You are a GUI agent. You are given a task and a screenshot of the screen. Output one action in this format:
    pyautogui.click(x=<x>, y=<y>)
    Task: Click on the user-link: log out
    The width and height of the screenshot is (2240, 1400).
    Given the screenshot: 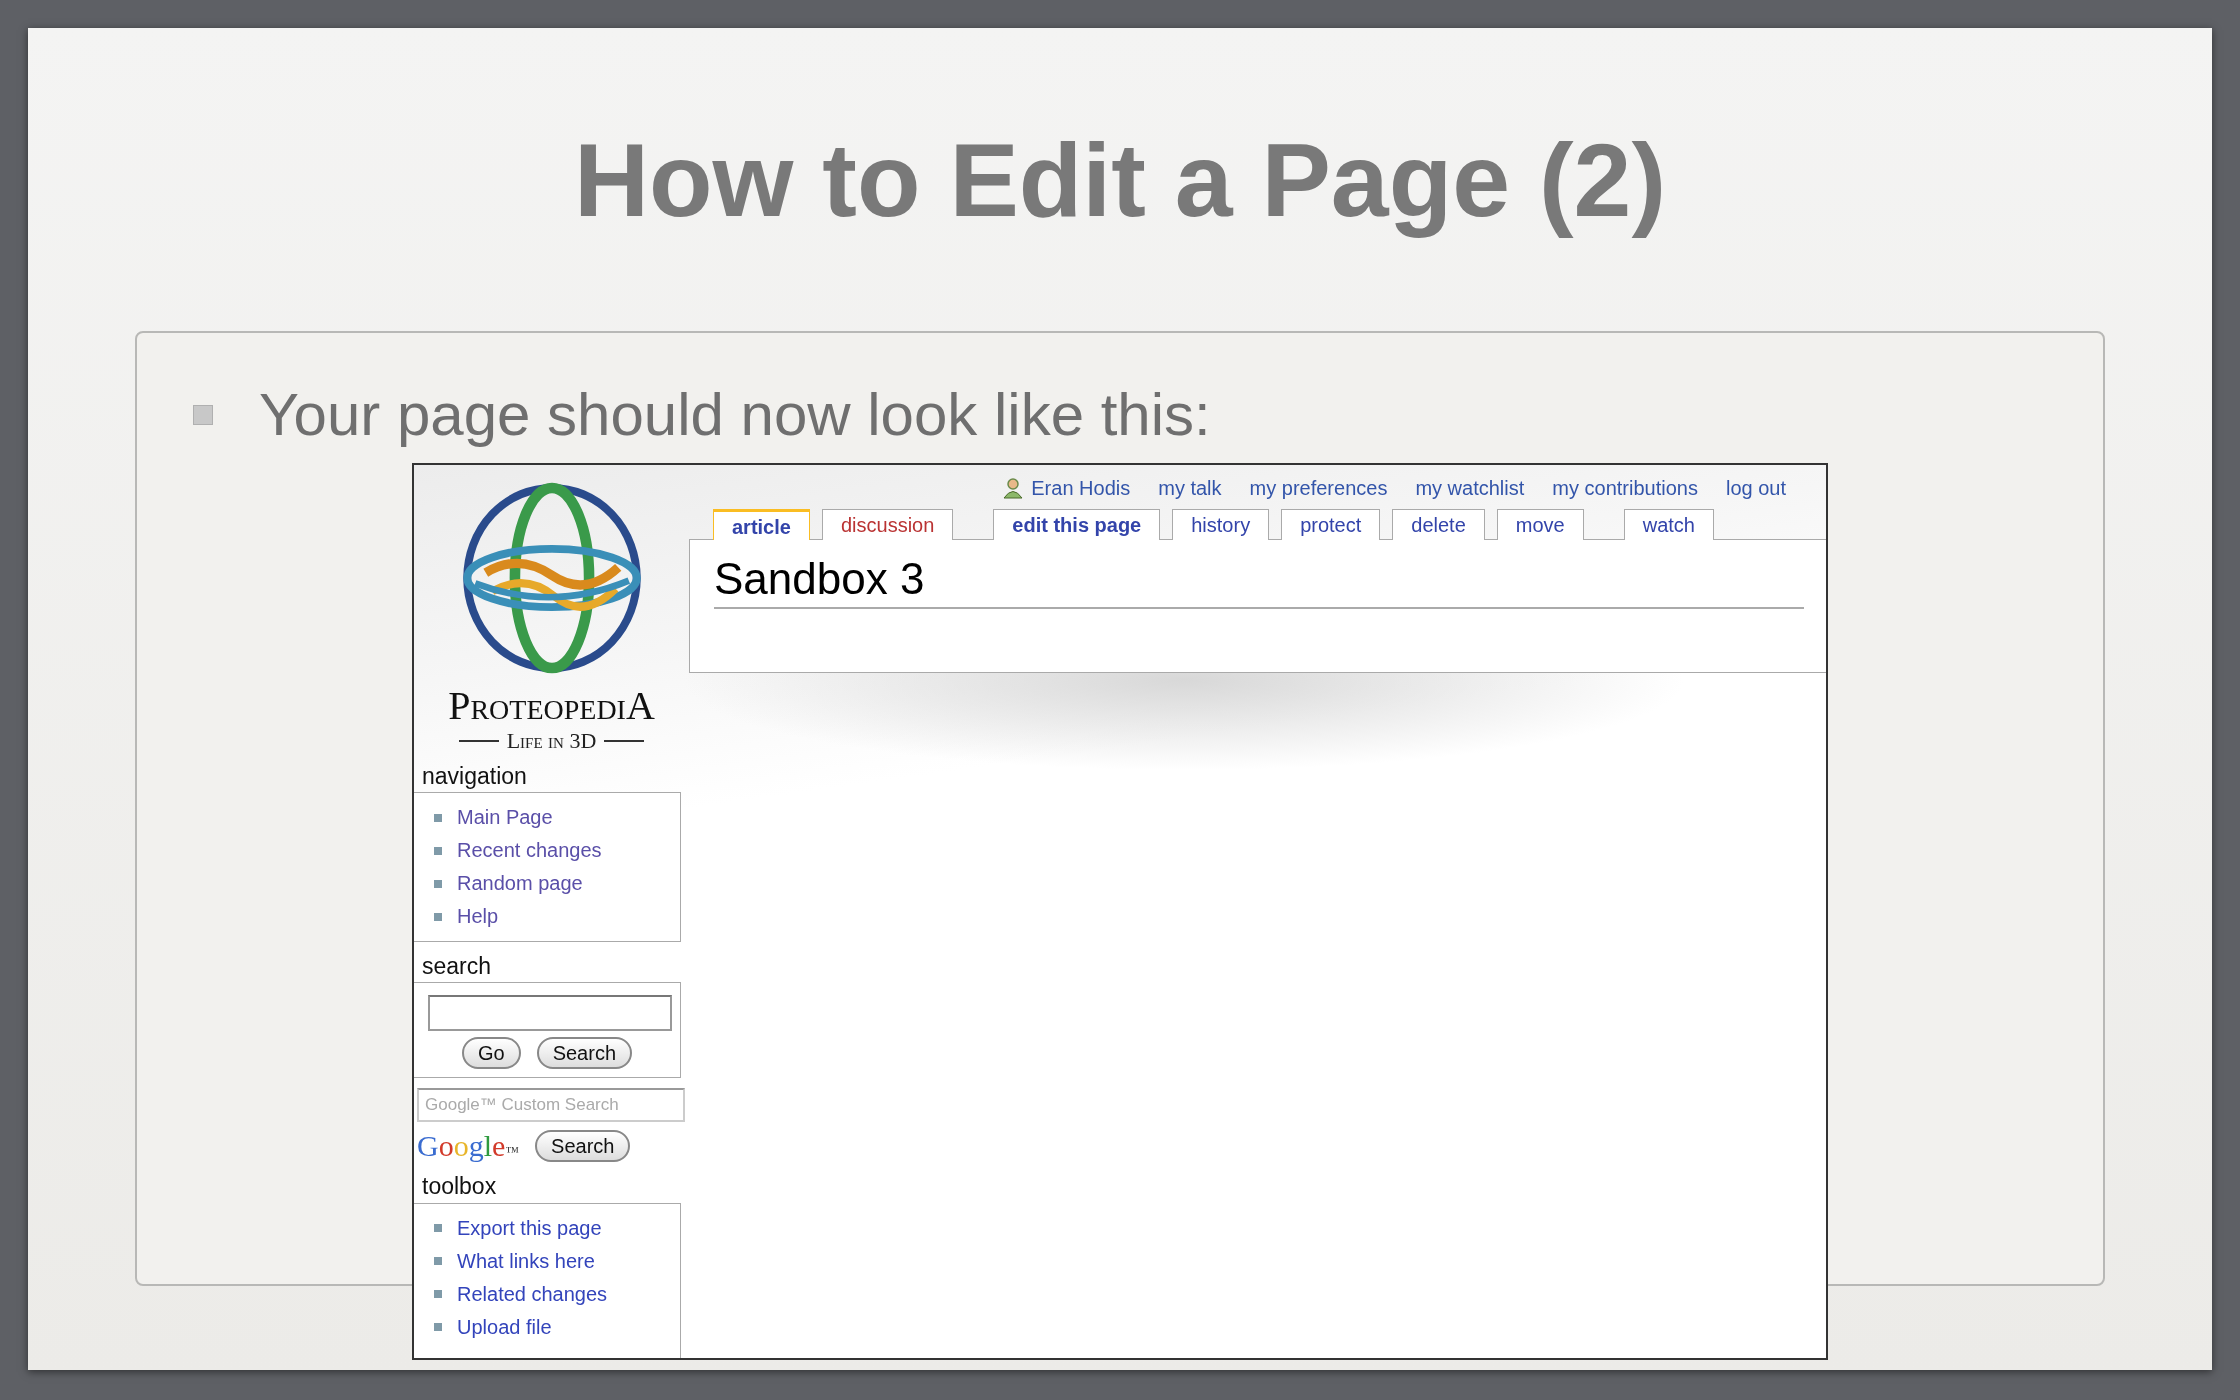 What is the action you would take?
    pyautogui.click(x=1755, y=487)
    